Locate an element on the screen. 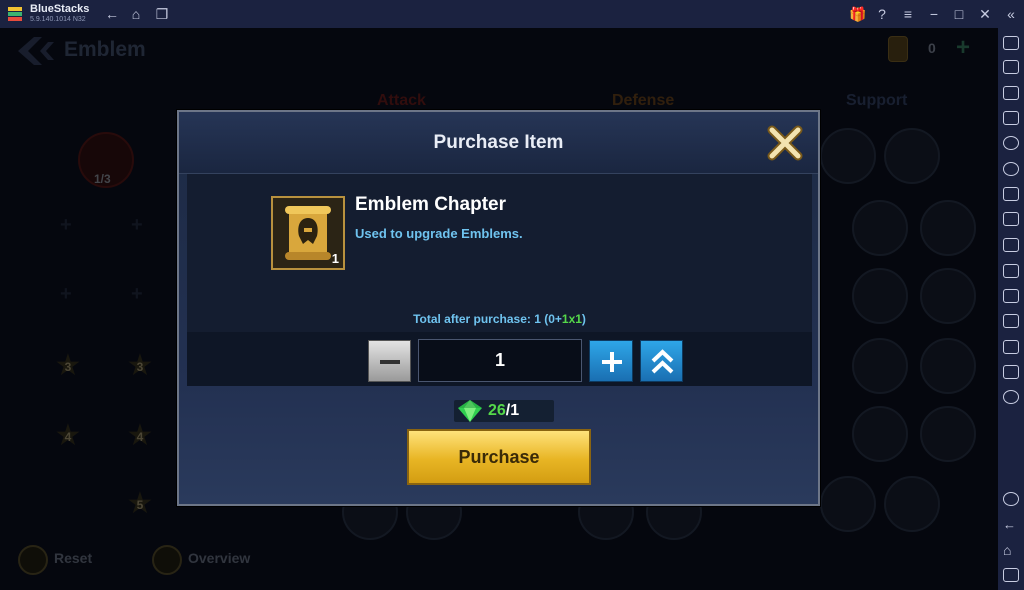  close-window-icon: ✕ is located at coordinates (985, 14).